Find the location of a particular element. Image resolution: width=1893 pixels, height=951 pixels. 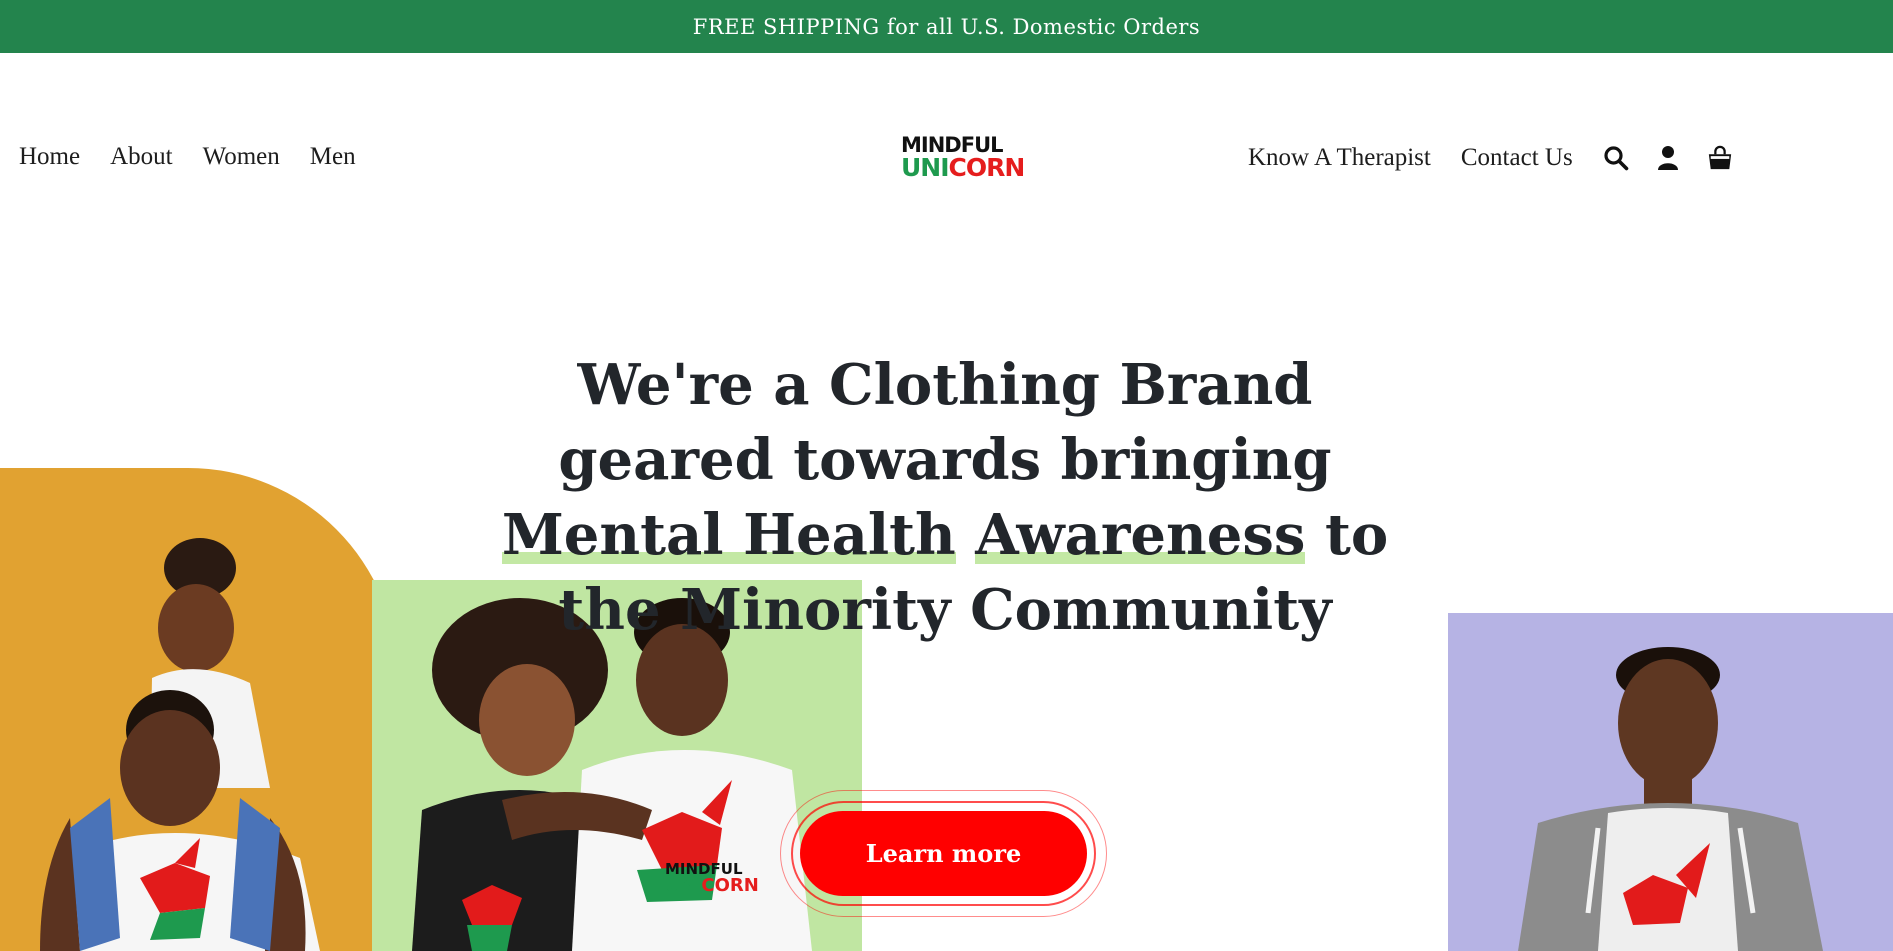

nav-men: Men is located at coordinates (333, 157).